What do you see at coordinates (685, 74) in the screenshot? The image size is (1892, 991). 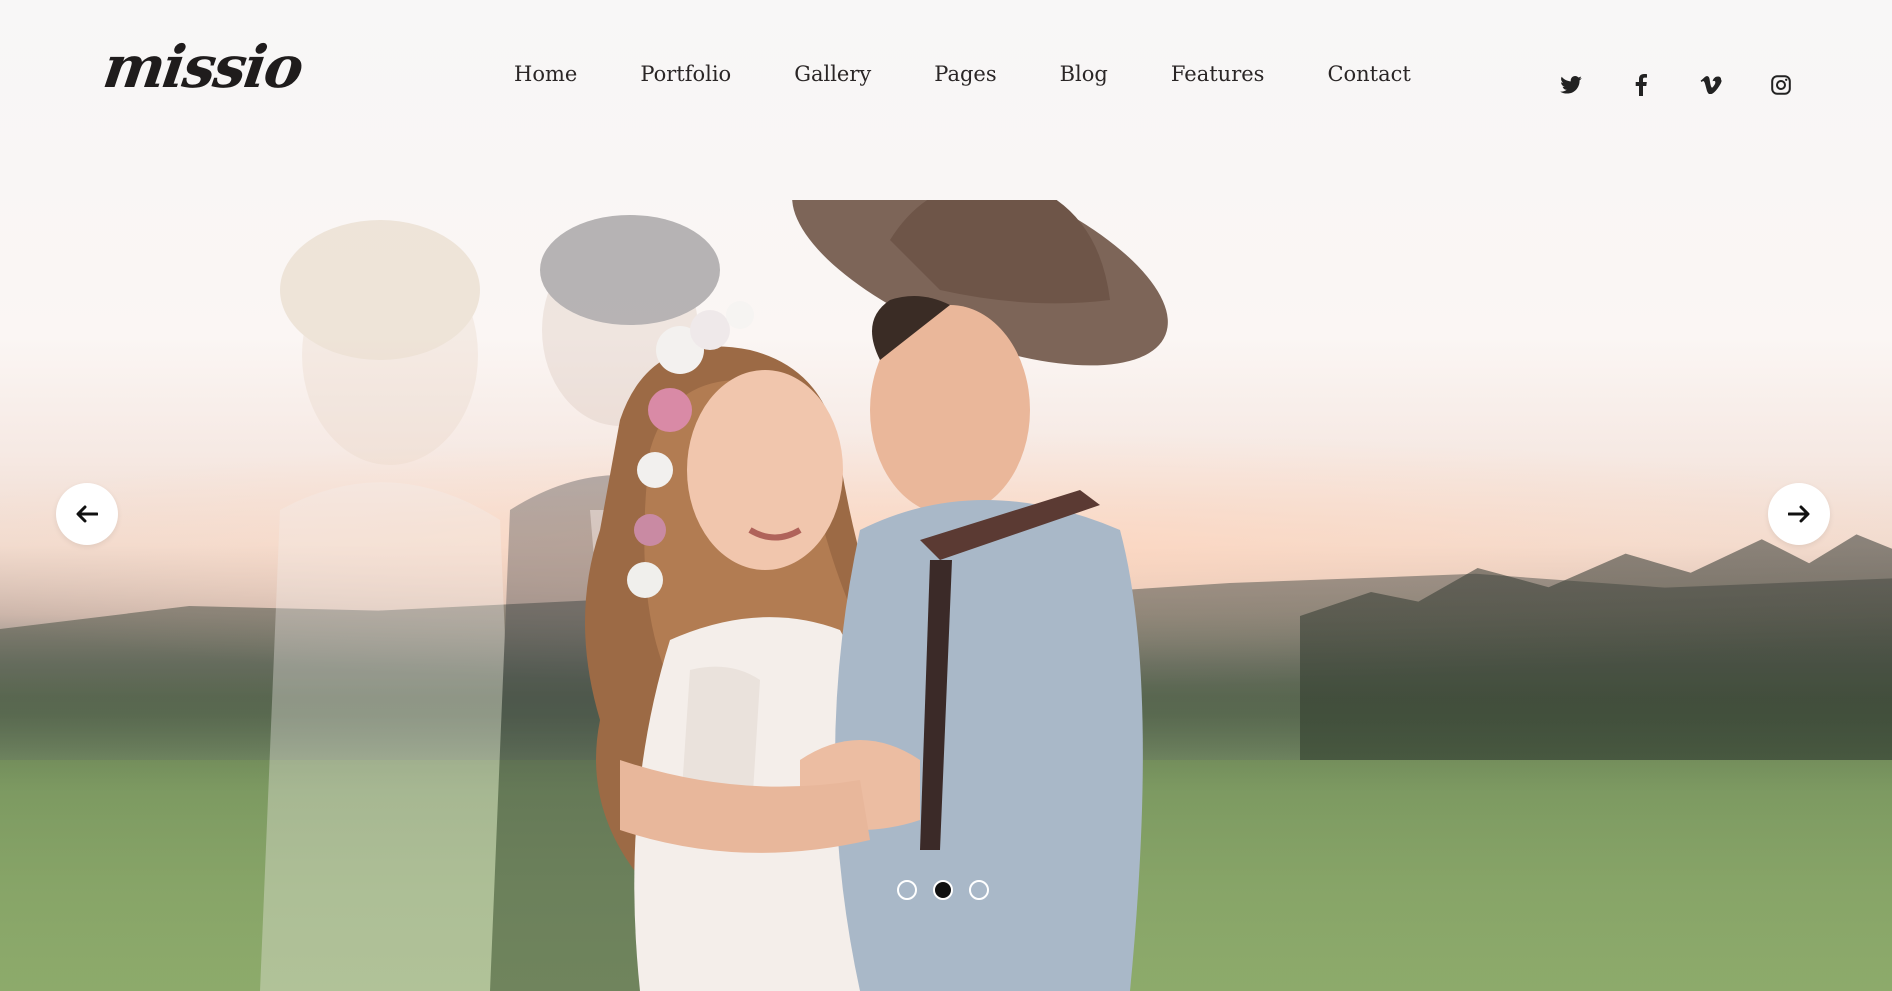 I see `nav-portfolio: Portfolio` at bounding box center [685, 74].